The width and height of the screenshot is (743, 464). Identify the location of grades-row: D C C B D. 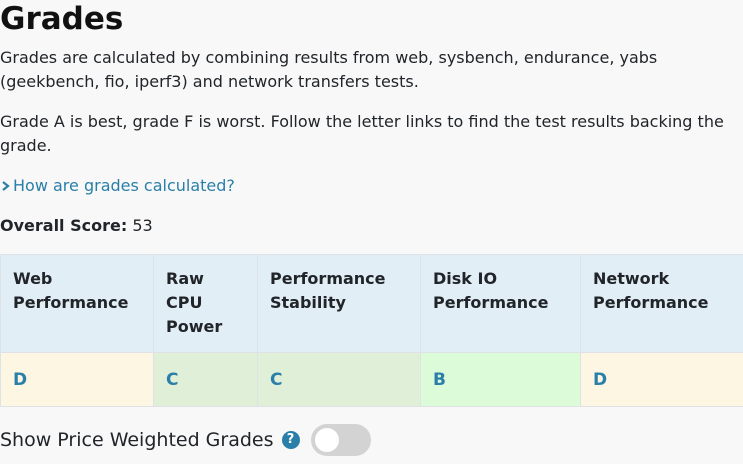
(371, 379).